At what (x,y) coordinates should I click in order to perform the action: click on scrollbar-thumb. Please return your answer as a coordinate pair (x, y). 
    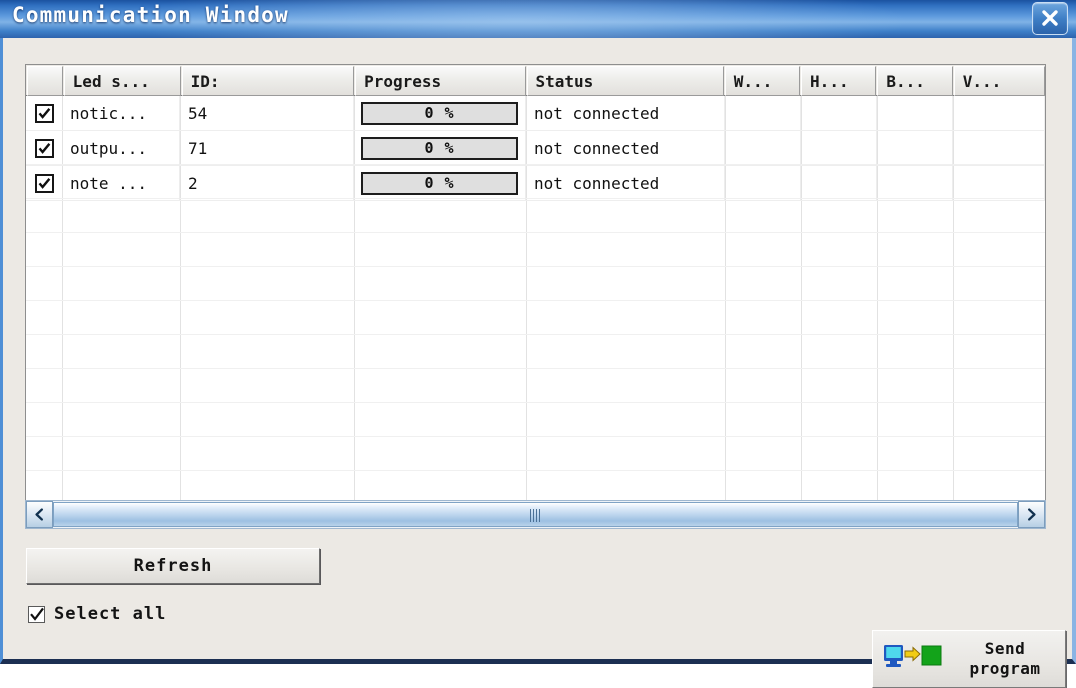
    Looking at the image, I should click on (535, 514).